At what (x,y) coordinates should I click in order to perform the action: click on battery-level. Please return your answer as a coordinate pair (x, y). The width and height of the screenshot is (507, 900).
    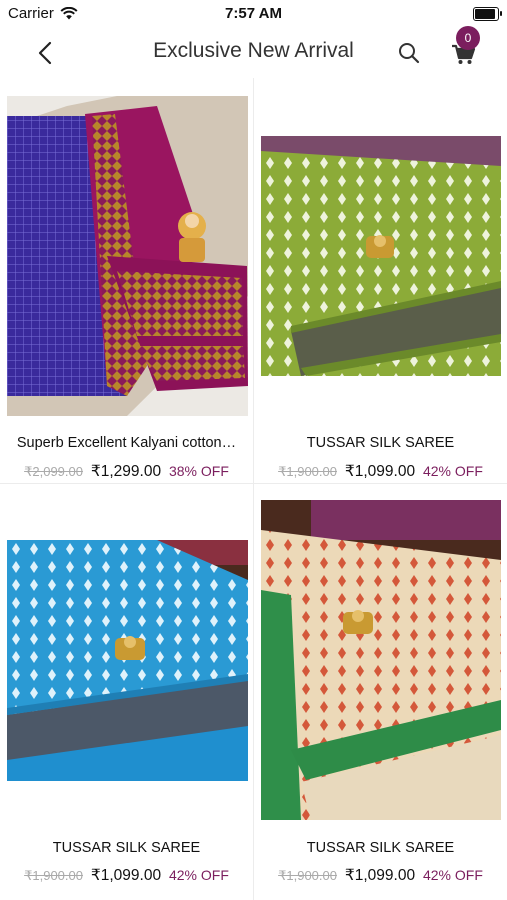
    Looking at the image, I should click on (485, 14).